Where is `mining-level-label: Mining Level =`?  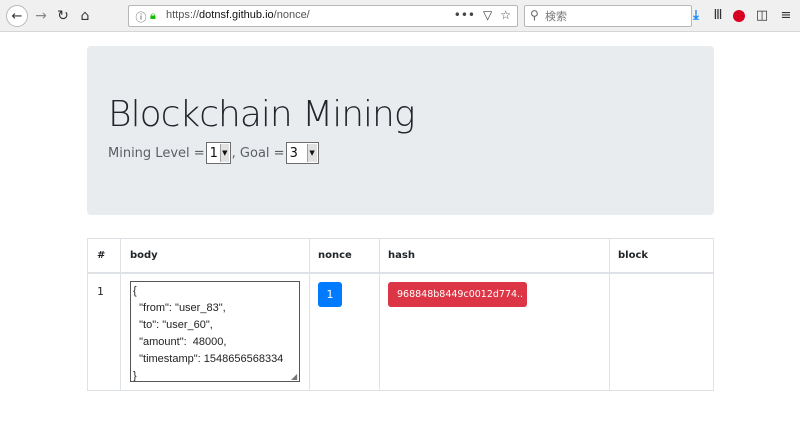 mining-level-label: Mining Level = is located at coordinates (156, 153).